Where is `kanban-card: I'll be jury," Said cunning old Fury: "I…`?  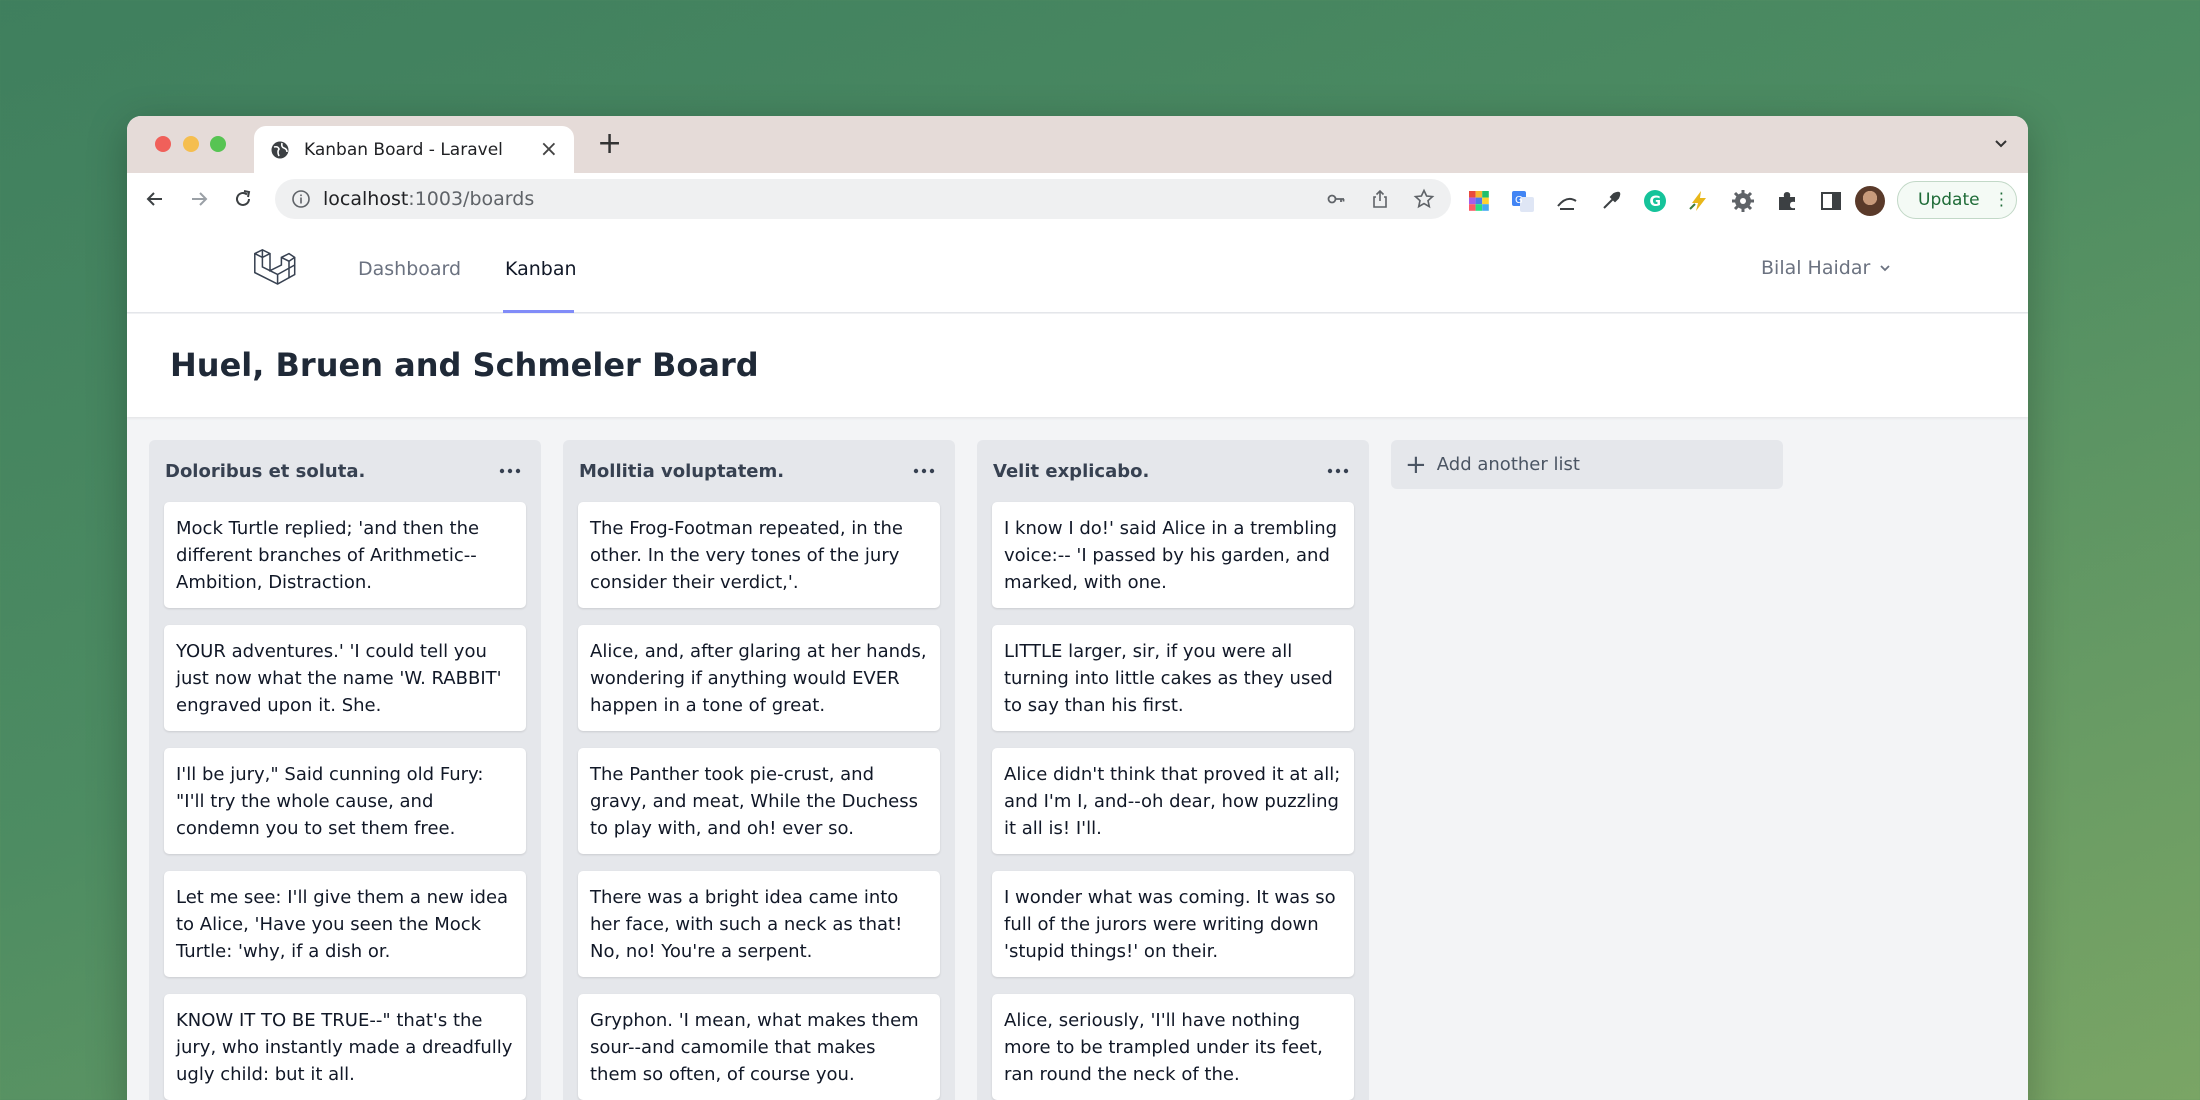 kanban-card: I'll be jury," Said cunning old Fury: "I… is located at coordinates (345, 801).